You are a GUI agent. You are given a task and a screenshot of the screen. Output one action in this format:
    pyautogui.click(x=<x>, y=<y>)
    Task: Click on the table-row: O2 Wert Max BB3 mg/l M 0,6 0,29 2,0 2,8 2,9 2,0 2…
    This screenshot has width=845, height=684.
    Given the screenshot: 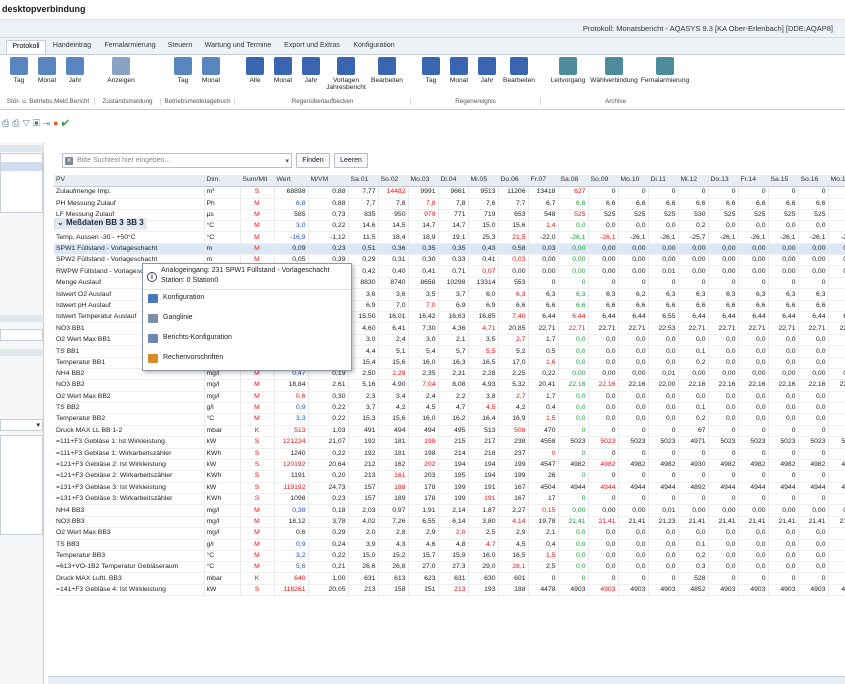 What is the action you would take?
    pyautogui.click(x=449, y=533)
    